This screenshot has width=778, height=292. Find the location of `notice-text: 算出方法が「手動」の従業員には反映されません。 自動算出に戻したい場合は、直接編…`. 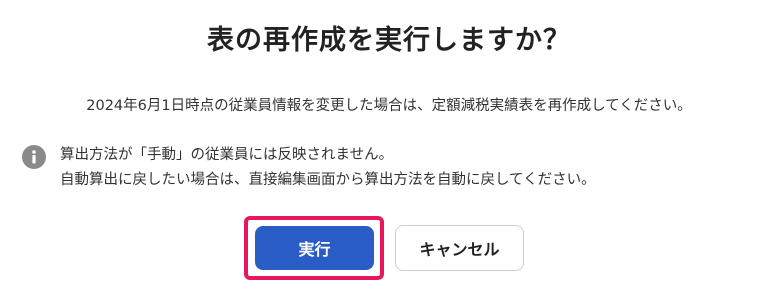

notice-text: 算出方法が「手動」の従業員には反映されません。 自動算出に戻したい場合は、直接編… is located at coordinates (328, 168).